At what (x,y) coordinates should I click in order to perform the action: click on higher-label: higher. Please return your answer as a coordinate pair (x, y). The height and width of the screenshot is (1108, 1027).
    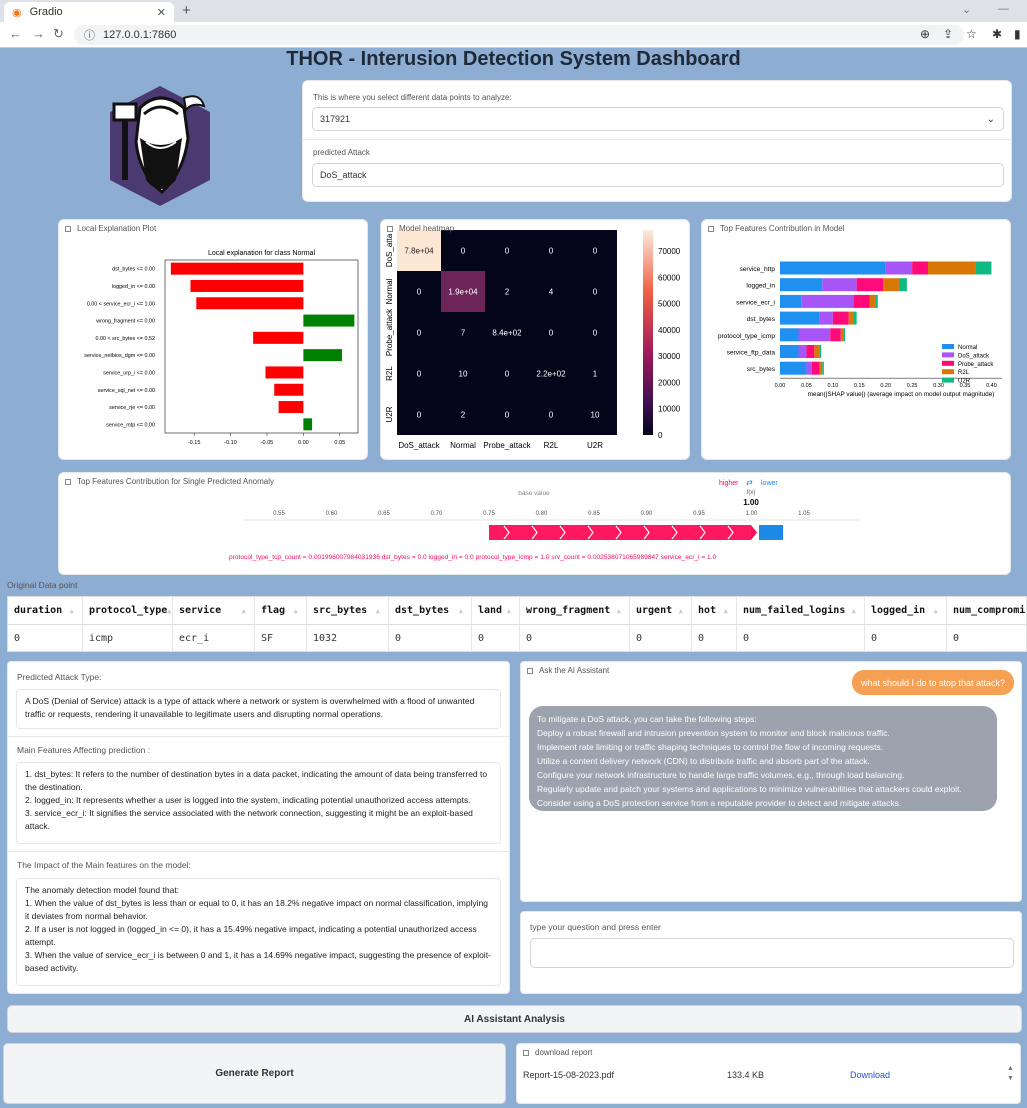
    Looking at the image, I should click on (729, 483).